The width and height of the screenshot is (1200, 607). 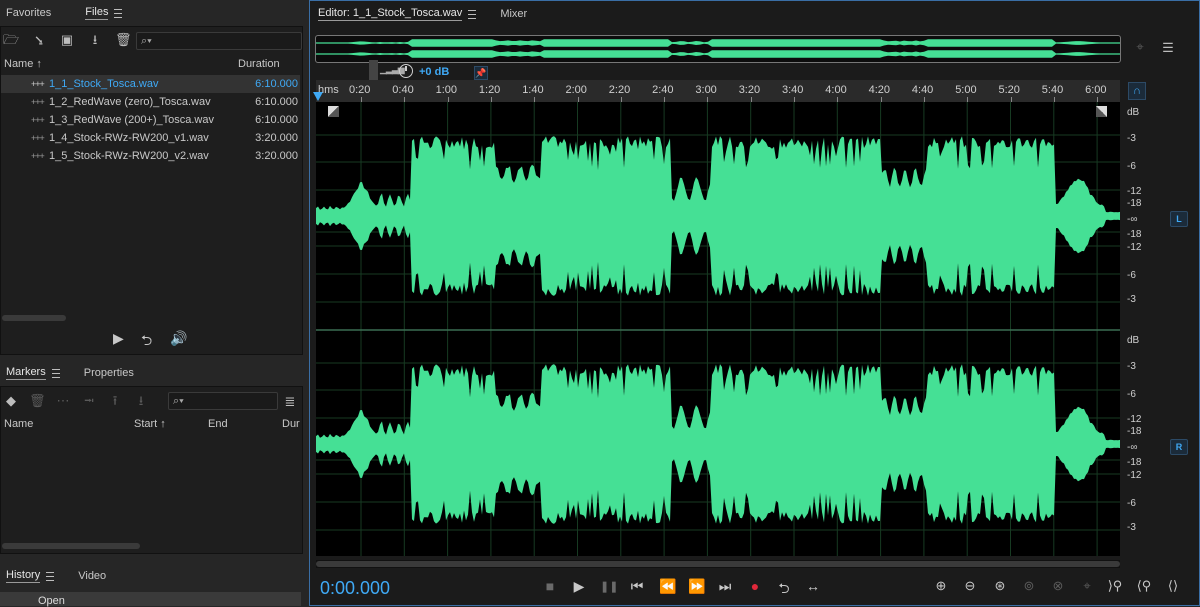 I want to click on tab-label: Editor: 1_1_Stock_Tosca.wav, so click(x=390, y=14).